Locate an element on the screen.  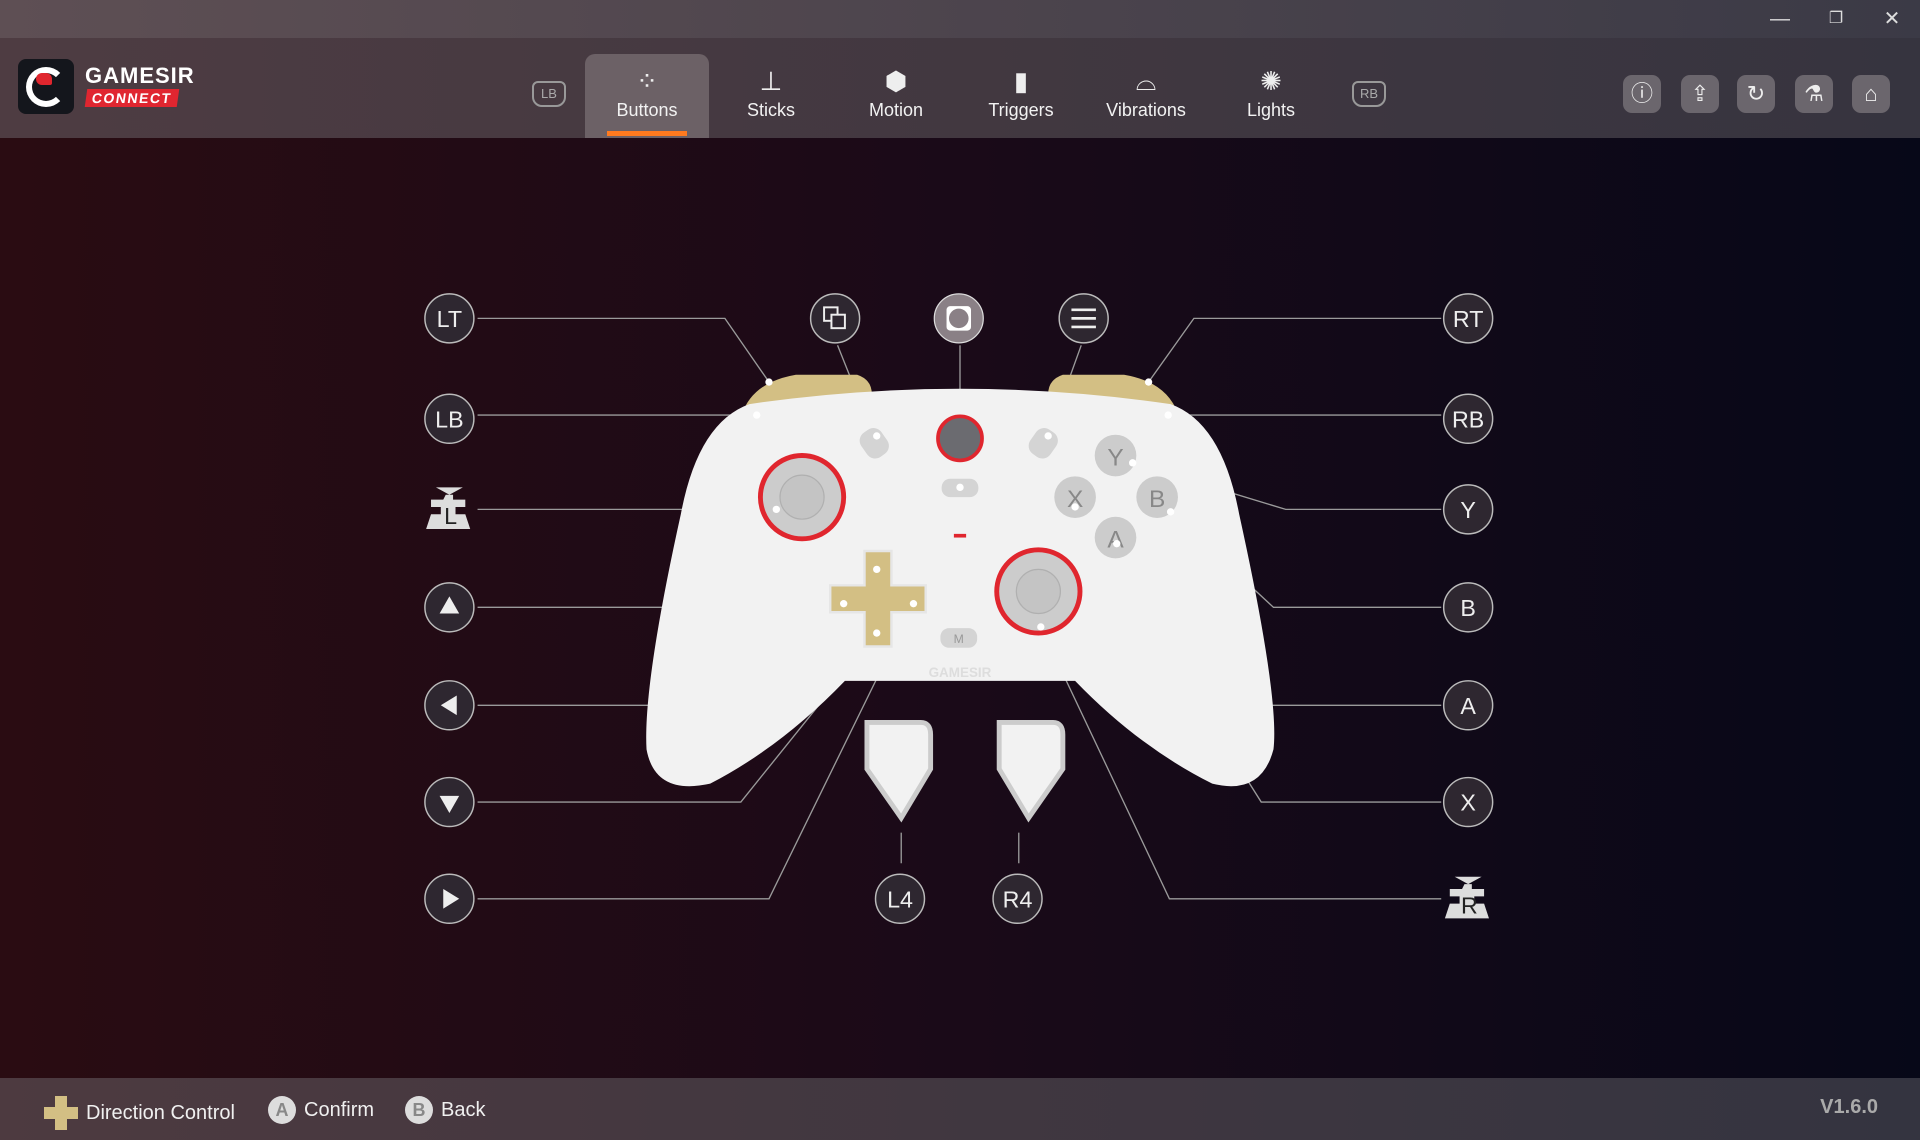
callout-l4: L4 is located at coordinates (900, 898).